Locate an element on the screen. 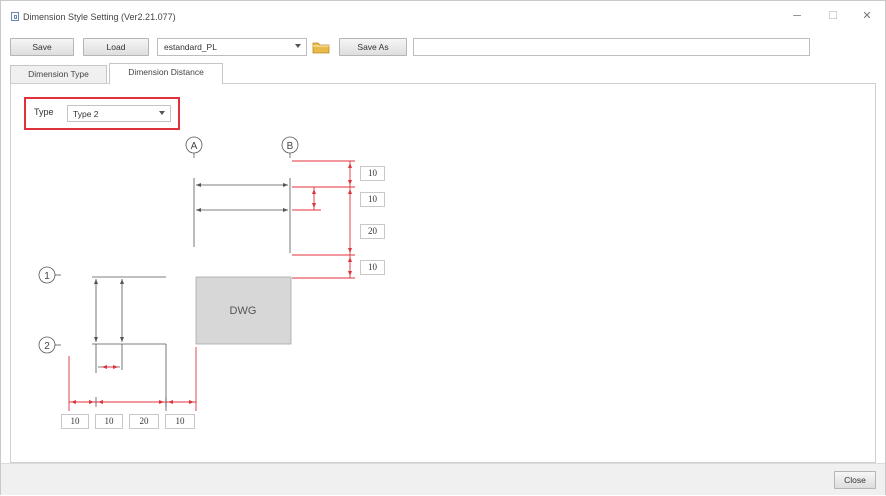 This screenshot has height=496, width=886. dwg-label: DWG is located at coordinates (243, 311).